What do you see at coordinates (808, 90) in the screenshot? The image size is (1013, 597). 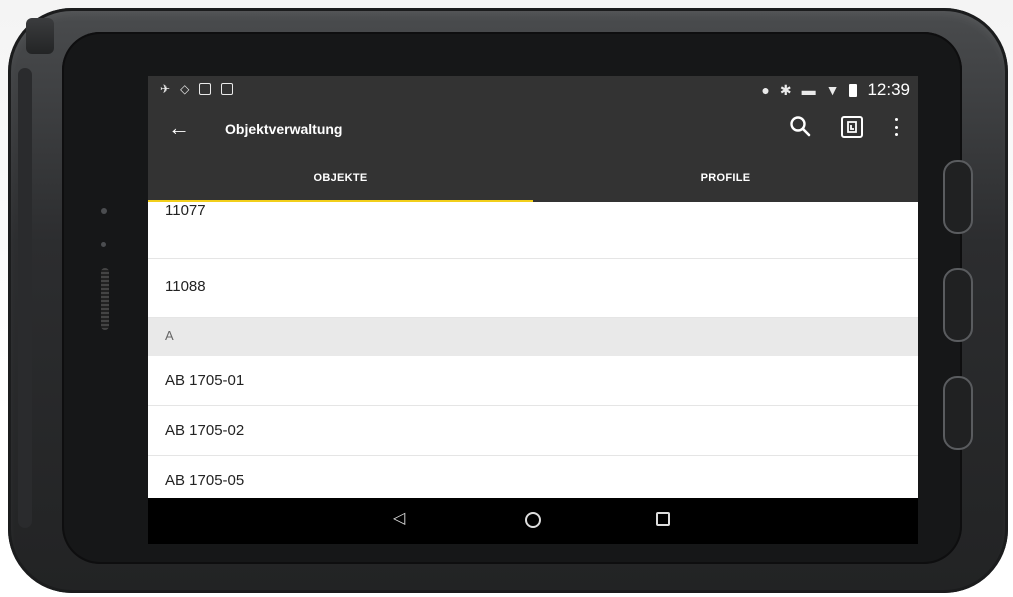 I see `car-icon: ▬` at bounding box center [808, 90].